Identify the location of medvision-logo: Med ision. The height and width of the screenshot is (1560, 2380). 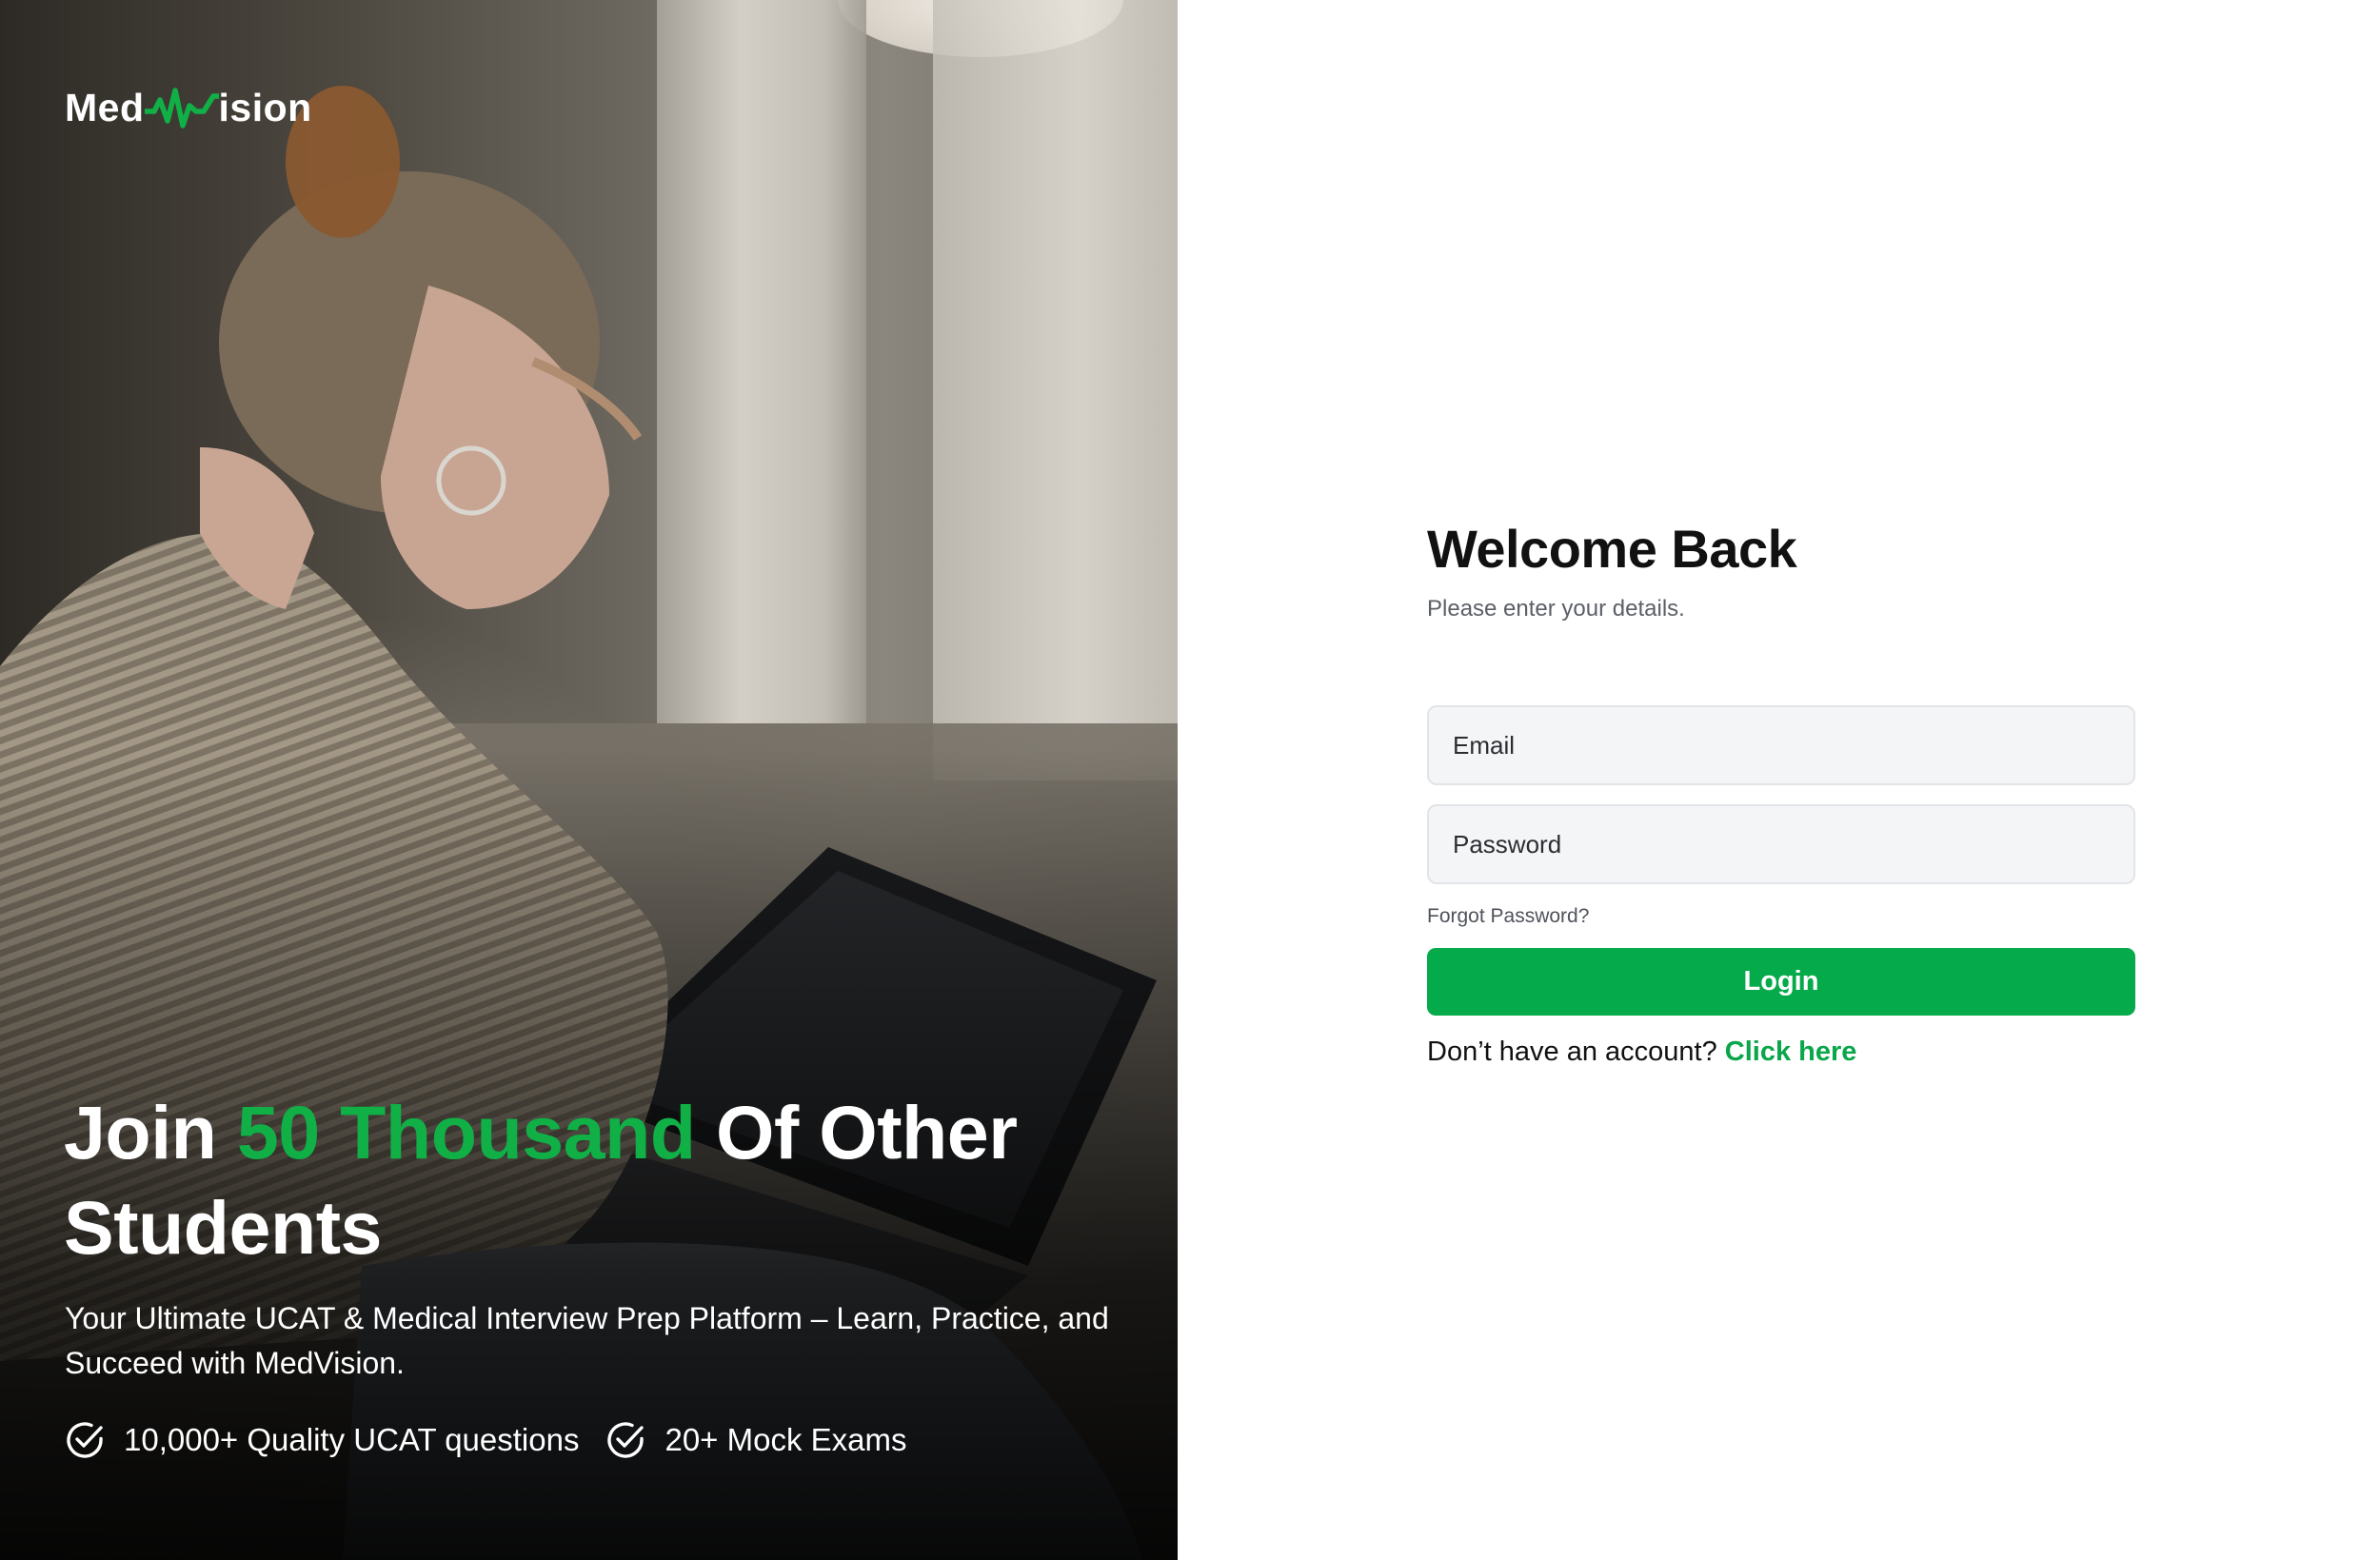
(188, 107).